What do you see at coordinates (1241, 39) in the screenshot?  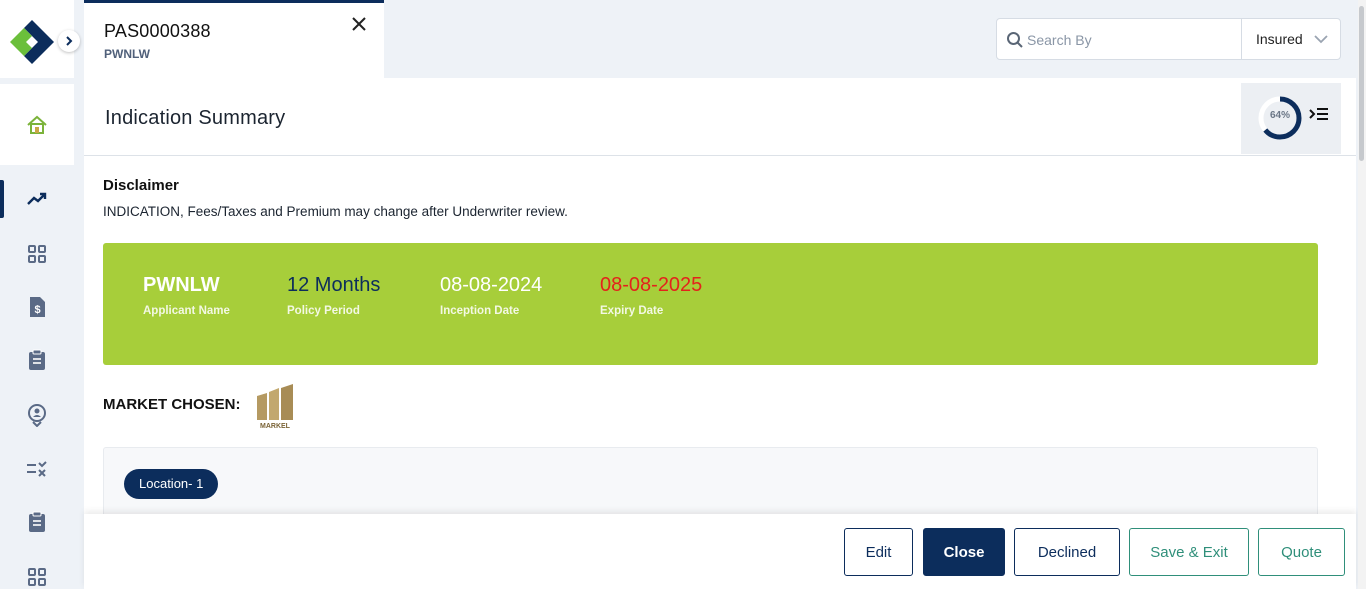 I see `search-divider` at bounding box center [1241, 39].